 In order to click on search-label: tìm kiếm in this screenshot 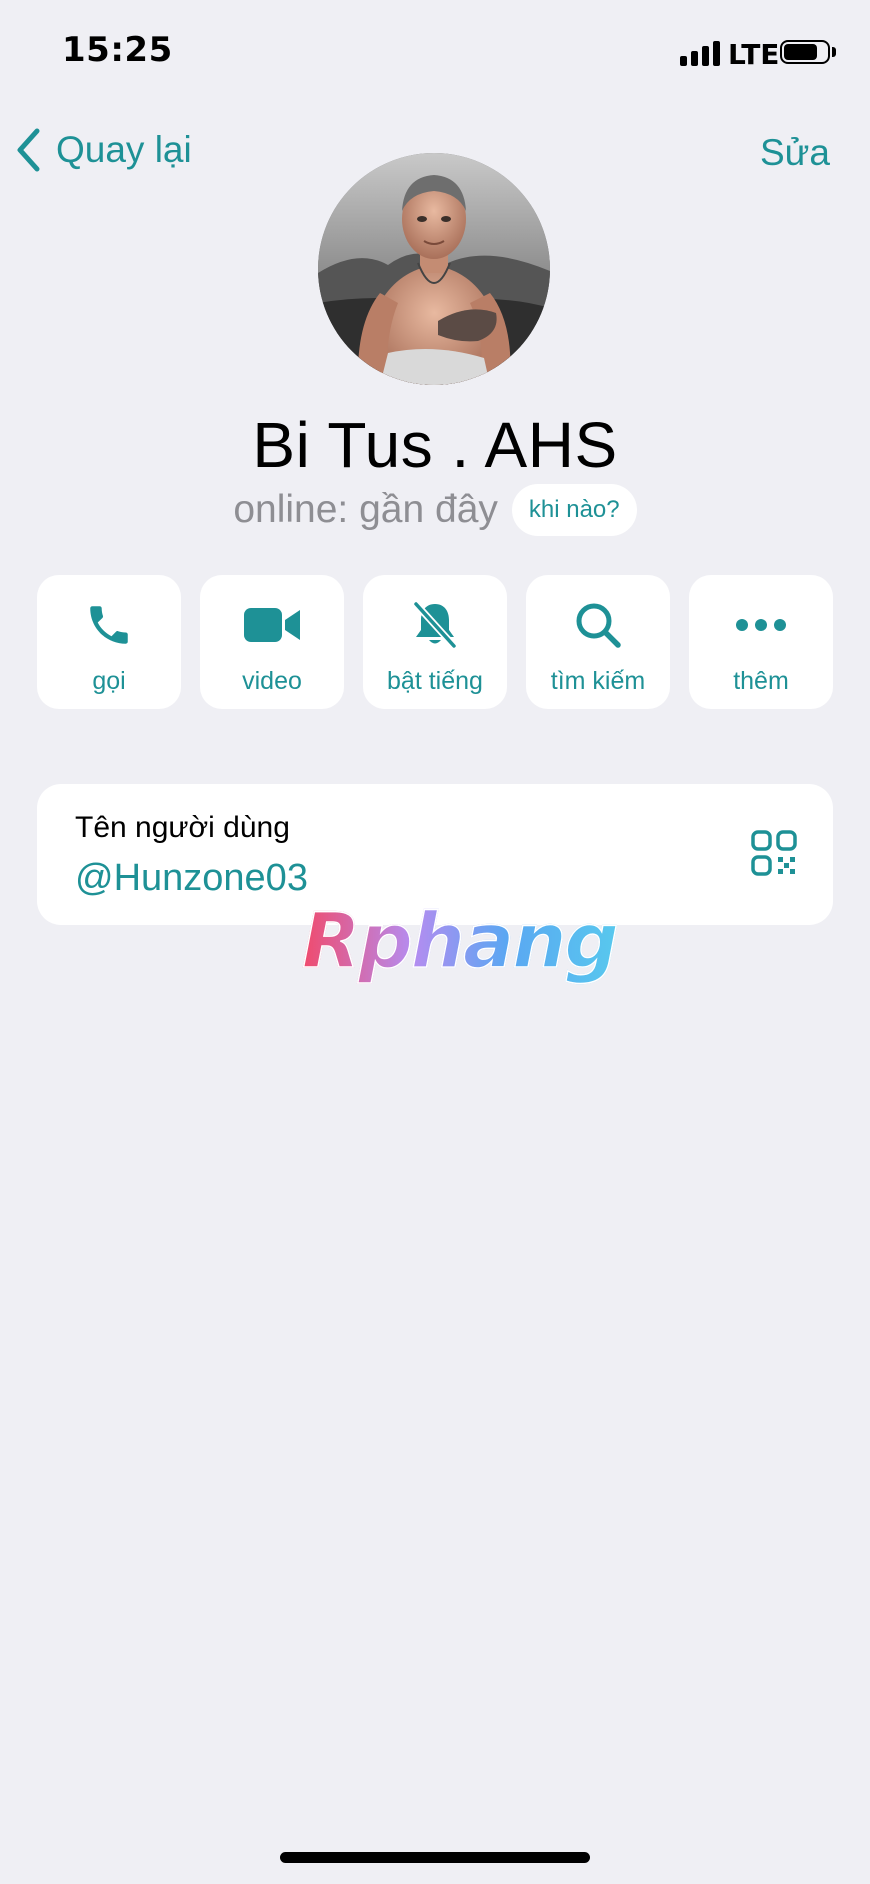, I will do `click(598, 681)`.